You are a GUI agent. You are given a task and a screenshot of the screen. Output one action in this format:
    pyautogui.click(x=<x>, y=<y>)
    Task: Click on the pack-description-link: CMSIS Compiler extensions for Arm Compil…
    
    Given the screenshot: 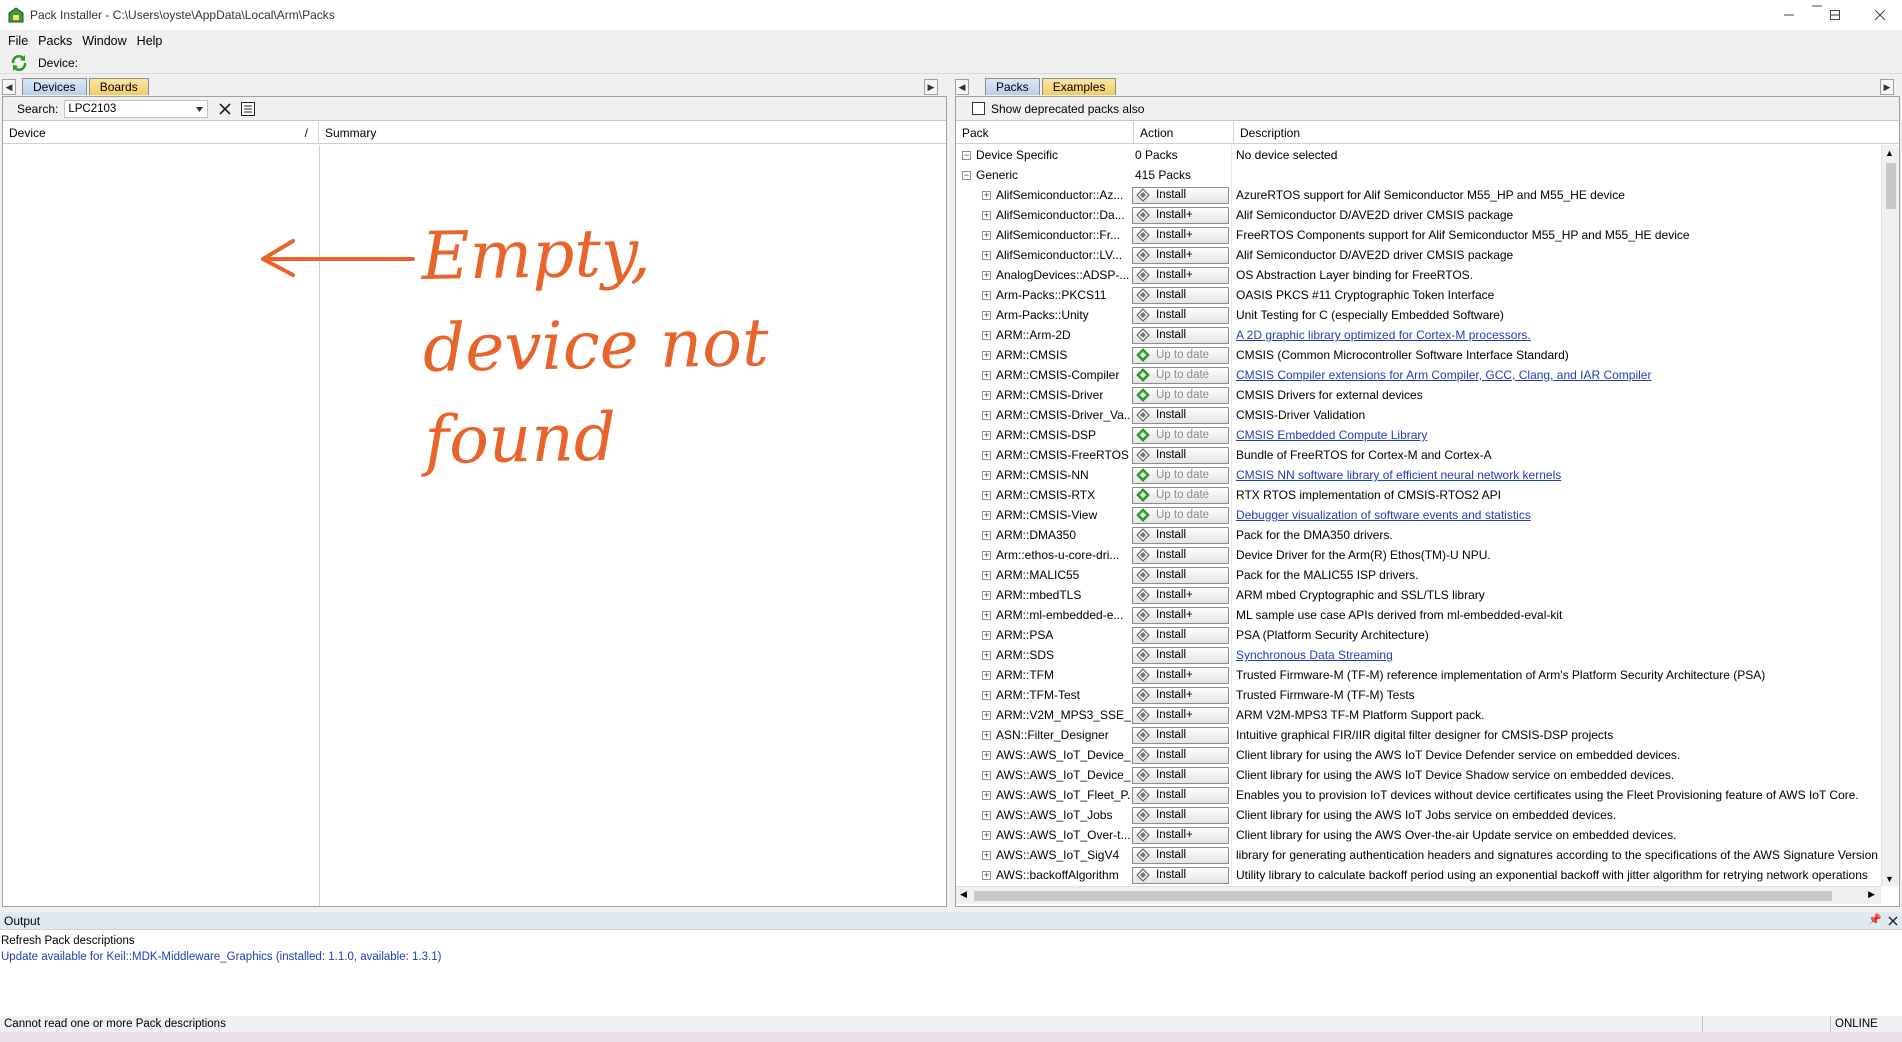 What is the action you would take?
    pyautogui.click(x=1443, y=375)
    